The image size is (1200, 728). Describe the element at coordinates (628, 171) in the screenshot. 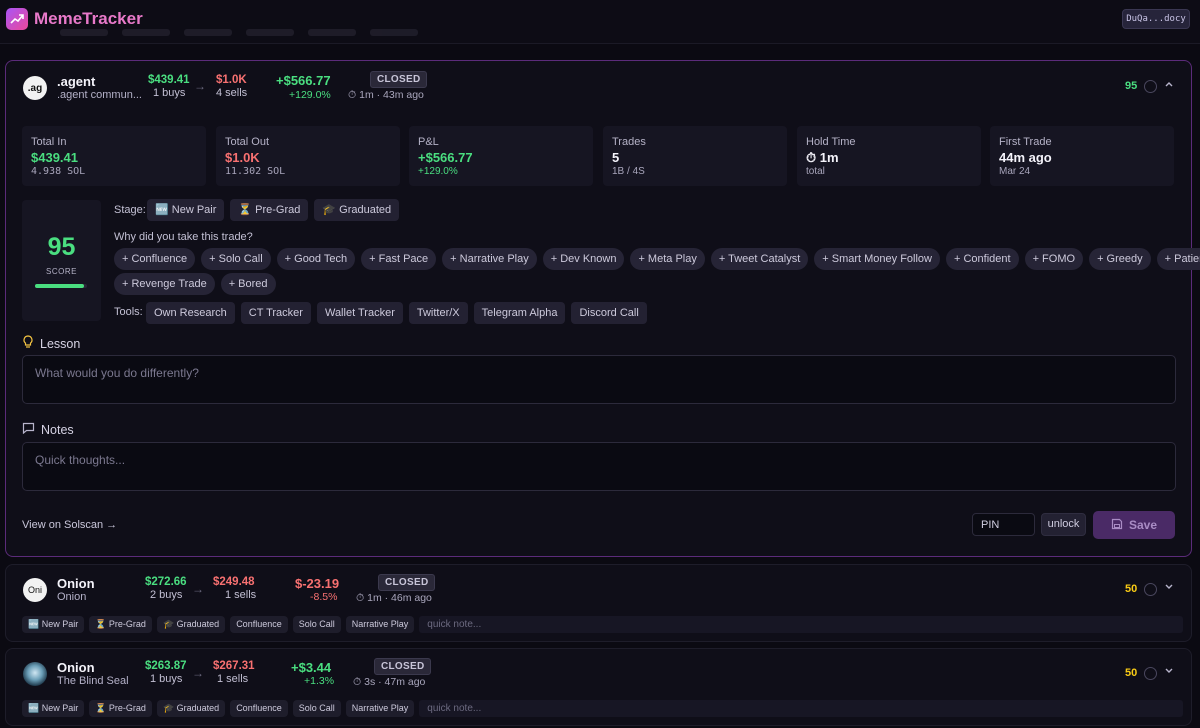

I see `stat-subvalue: 1B / 4S` at that location.